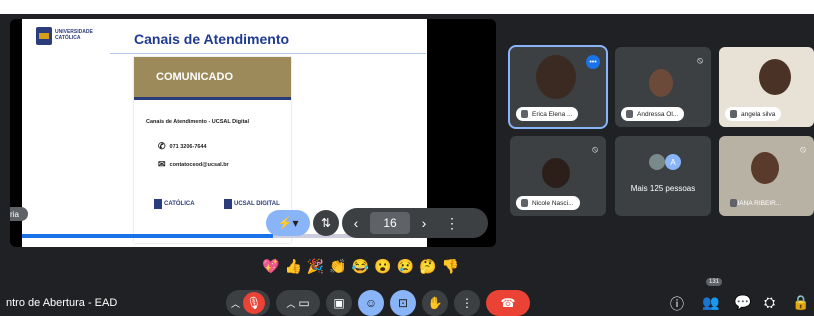  Describe the element at coordinates (390, 223) in the screenshot. I see `slide-page-number: 16` at that location.